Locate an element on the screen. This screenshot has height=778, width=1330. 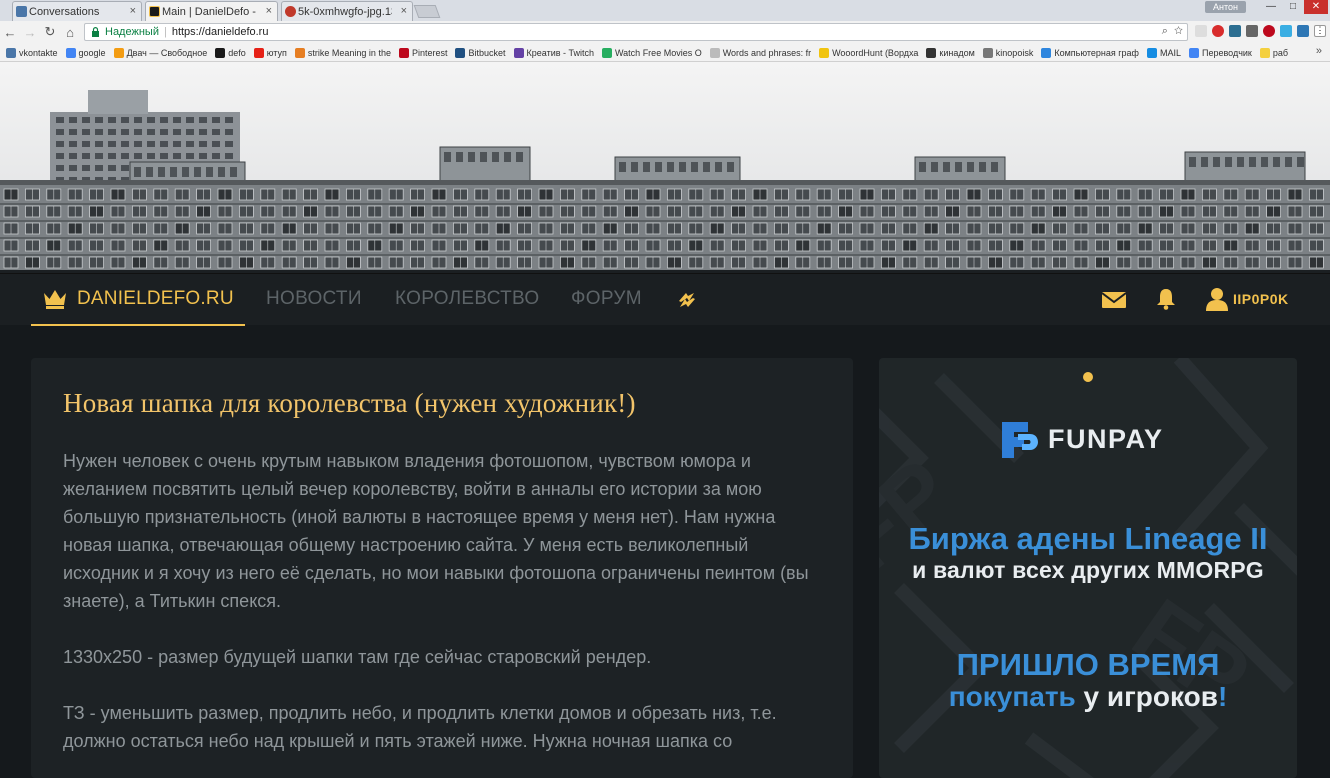
tab-title: Main | DanielDefo - Нов is located at coordinates (209, 11).